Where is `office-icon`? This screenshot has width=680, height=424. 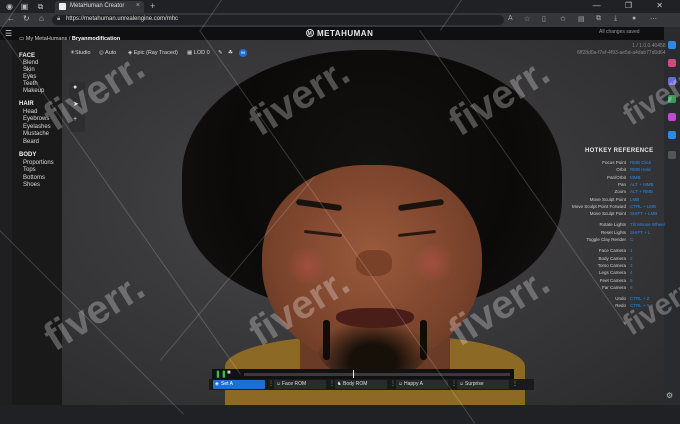 office-icon is located at coordinates (672, 117).